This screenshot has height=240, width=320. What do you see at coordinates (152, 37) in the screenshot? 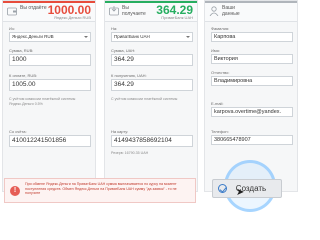
I see `to-select: ПриватБанк UAH` at bounding box center [152, 37].